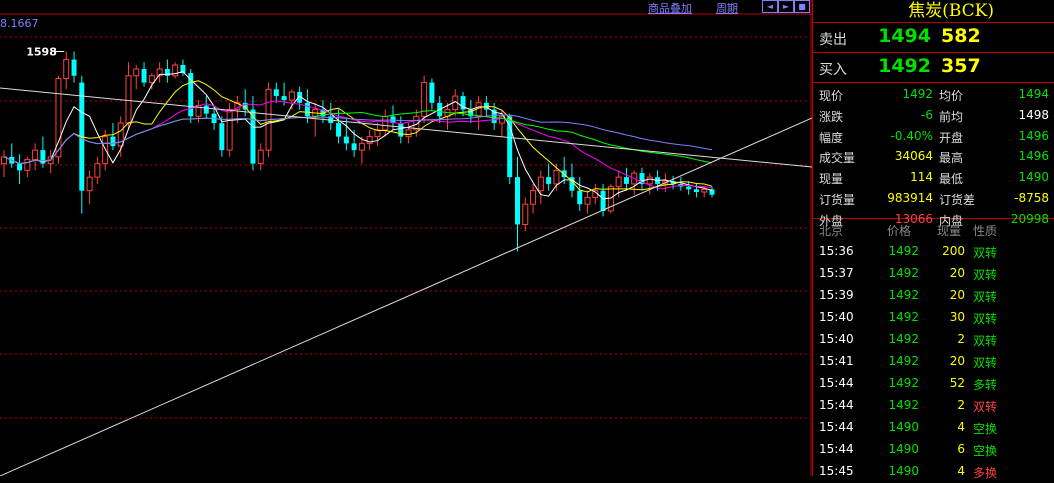 Image resolution: width=1054 pixels, height=483 pixels. Describe the element at coordinates (903, 449) in the screenshot. I see `trade-price: 1490` at that location.